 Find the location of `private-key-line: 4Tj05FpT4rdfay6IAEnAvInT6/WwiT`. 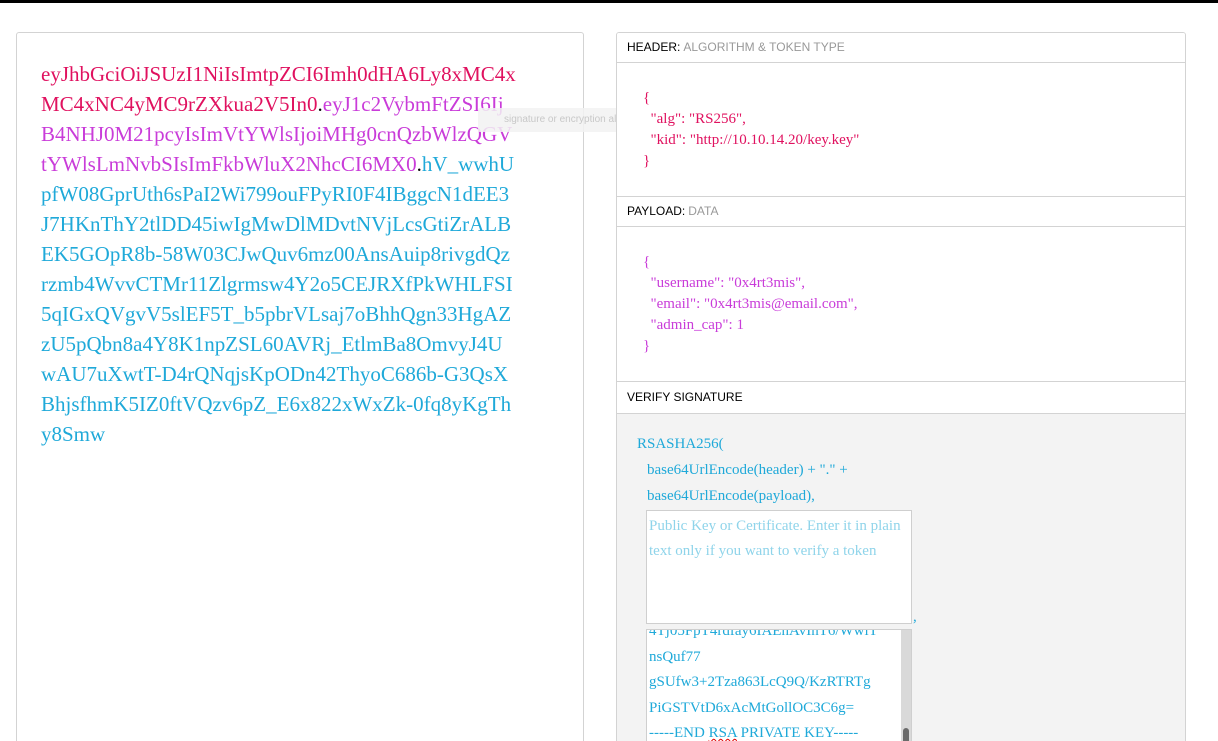

private-key-line: 4Tj05FpT4rdfay6IAEnAvInT6/WwiT is located at coordinates (763, 634).